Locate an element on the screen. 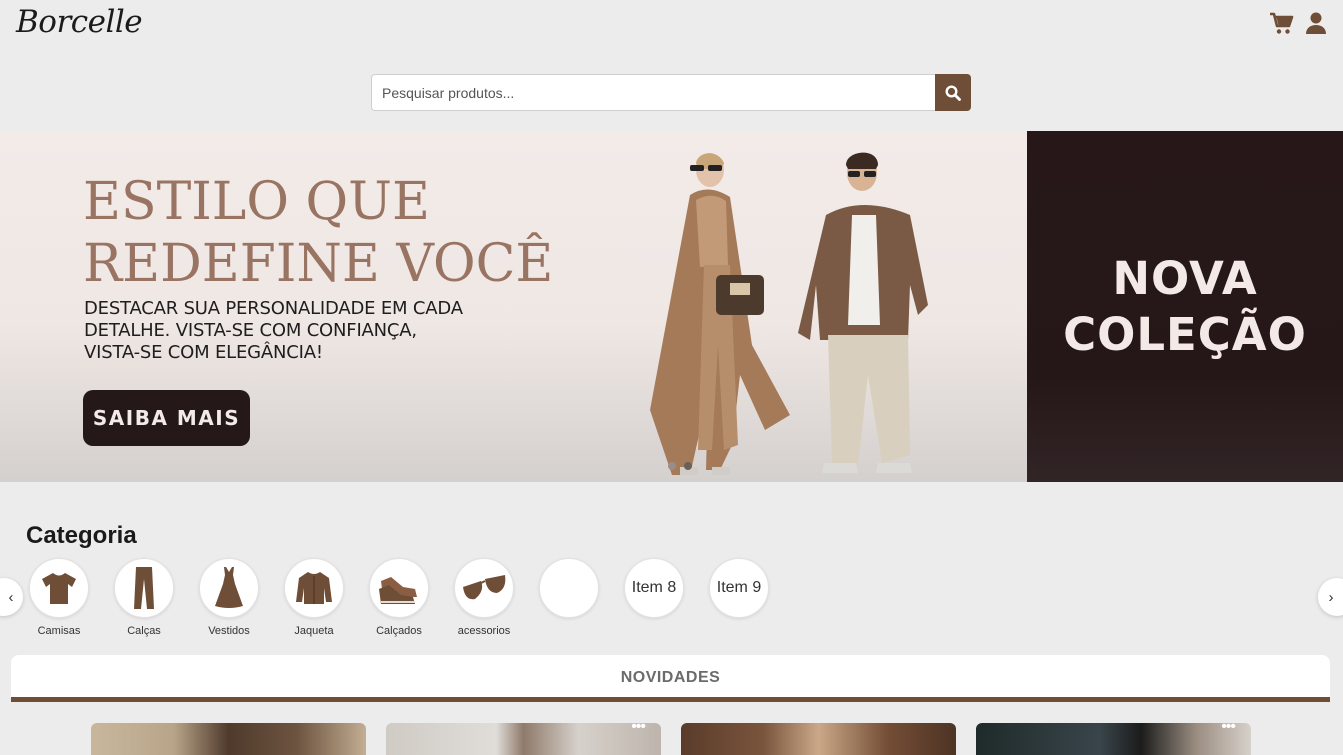  category-circle: Item 9 is located at coordinates (739, 588).